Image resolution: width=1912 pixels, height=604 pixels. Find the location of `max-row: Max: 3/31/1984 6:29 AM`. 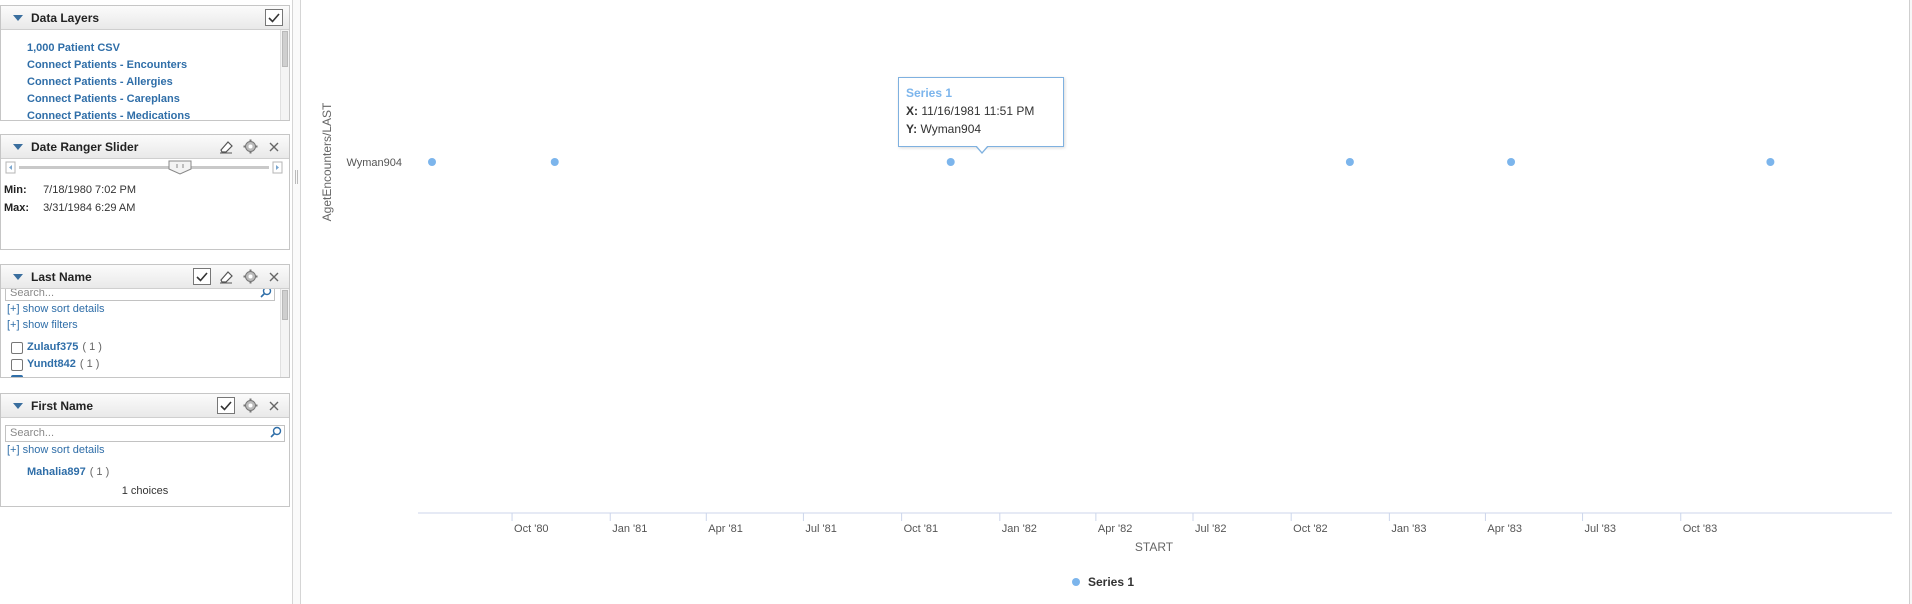

max-row: Max: 3/31/1984 6:29 AM is located at coordinates (145, 208).